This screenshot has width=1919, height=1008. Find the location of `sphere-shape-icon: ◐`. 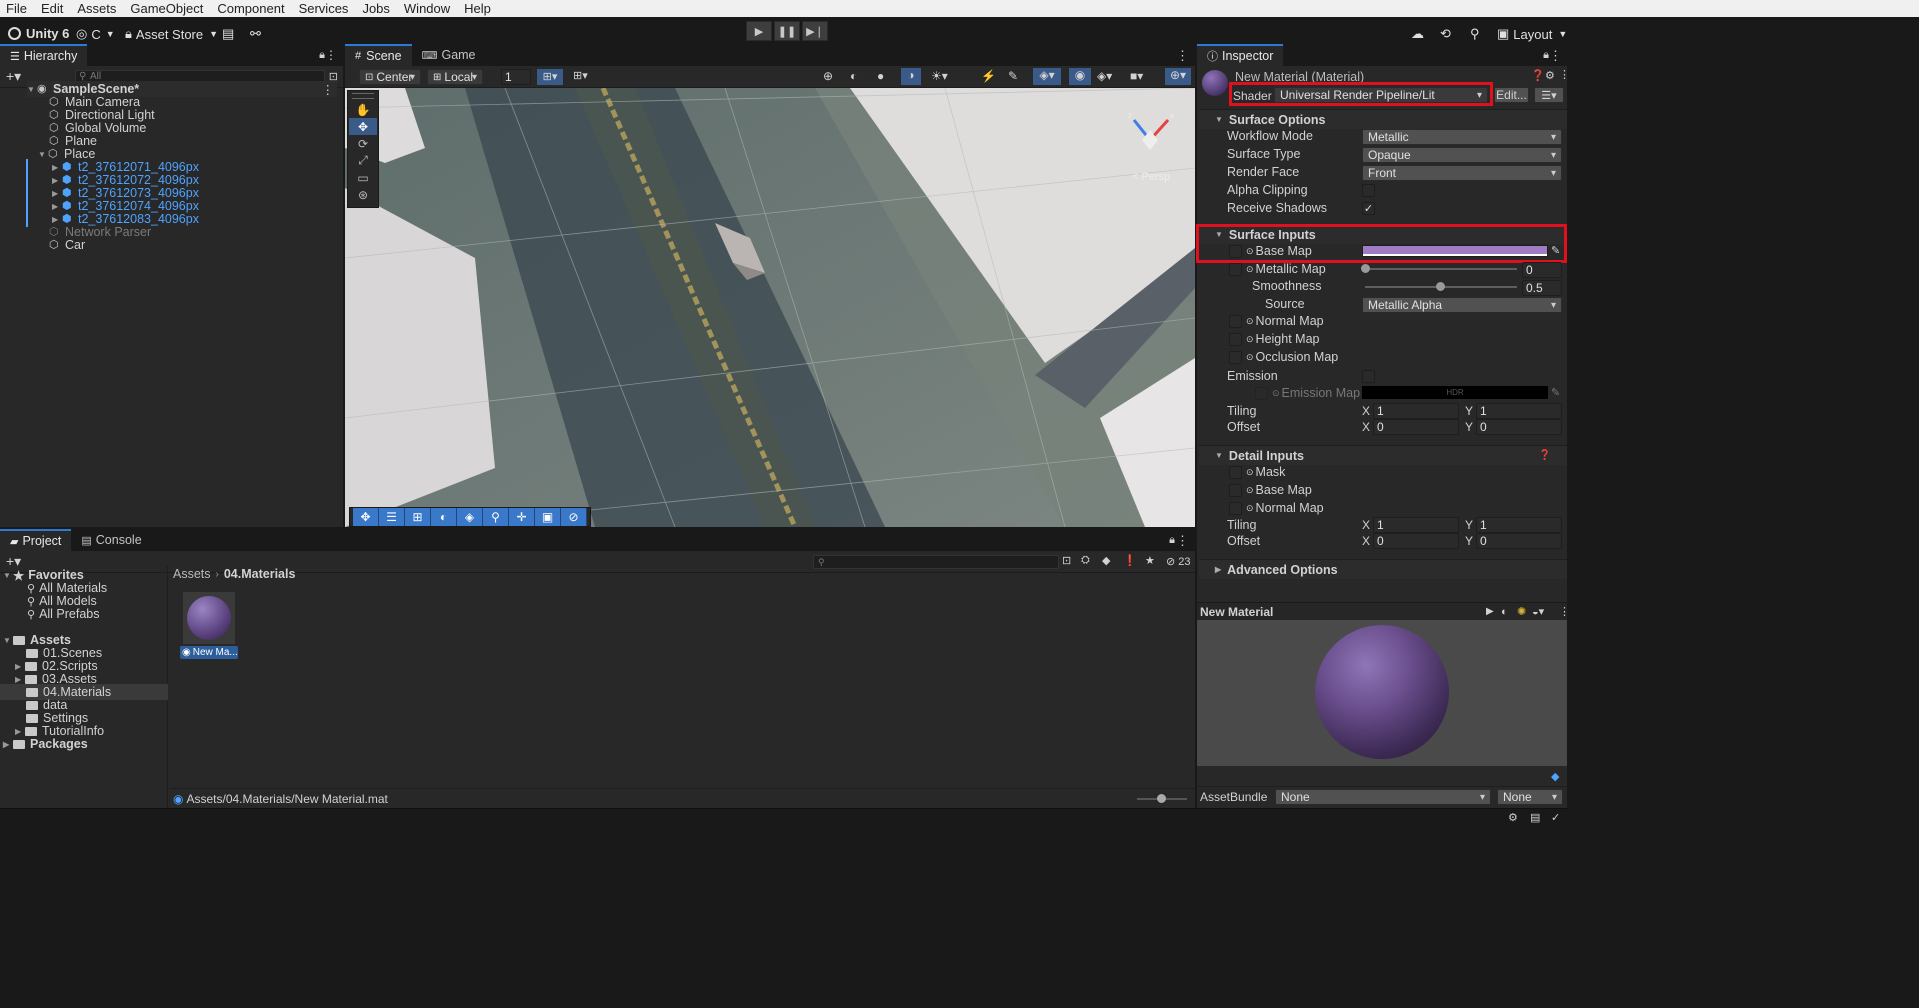

sphere-shape-icon: ◐ is located at coordinates (1504, 612).